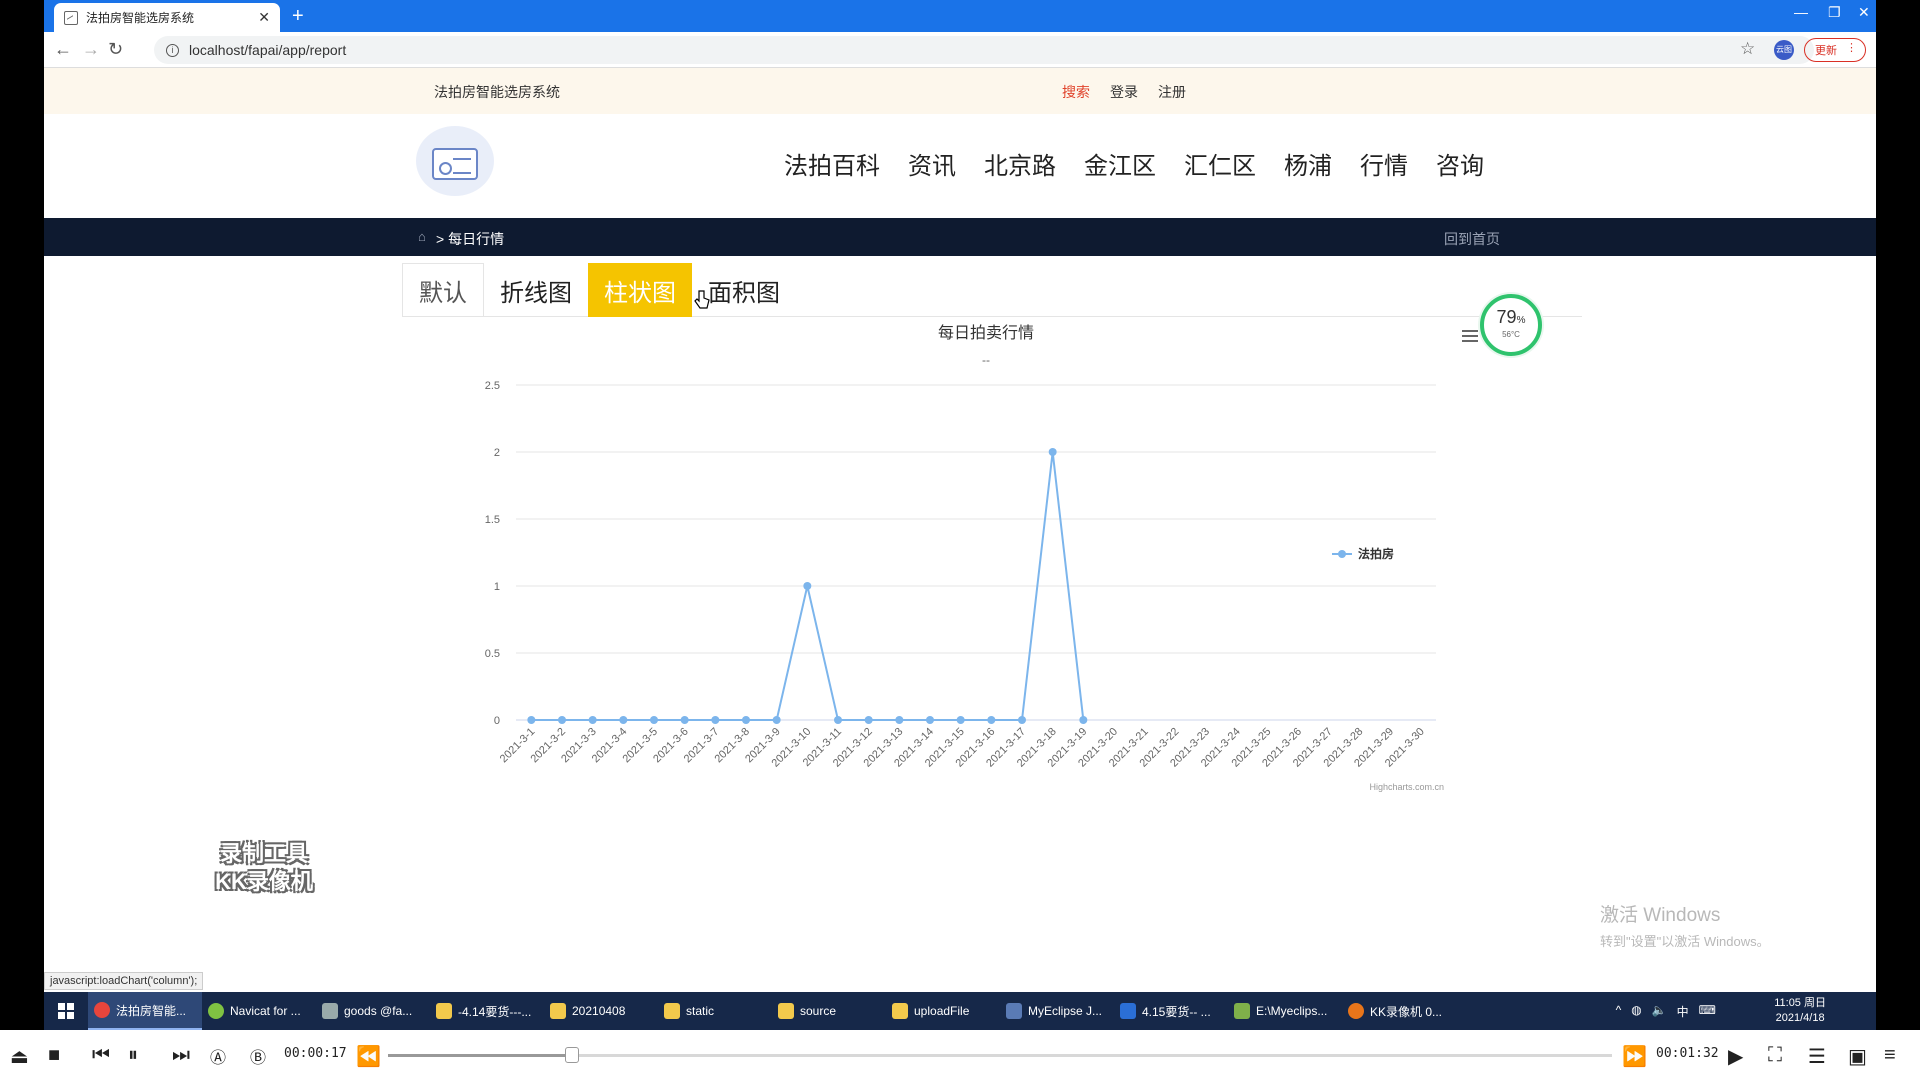 Image resolution: width=1920 pixels, height=1080 pixels. I want to click on kk-recorder-watermark: 录制工具 KK录像机, so click(264, 870).